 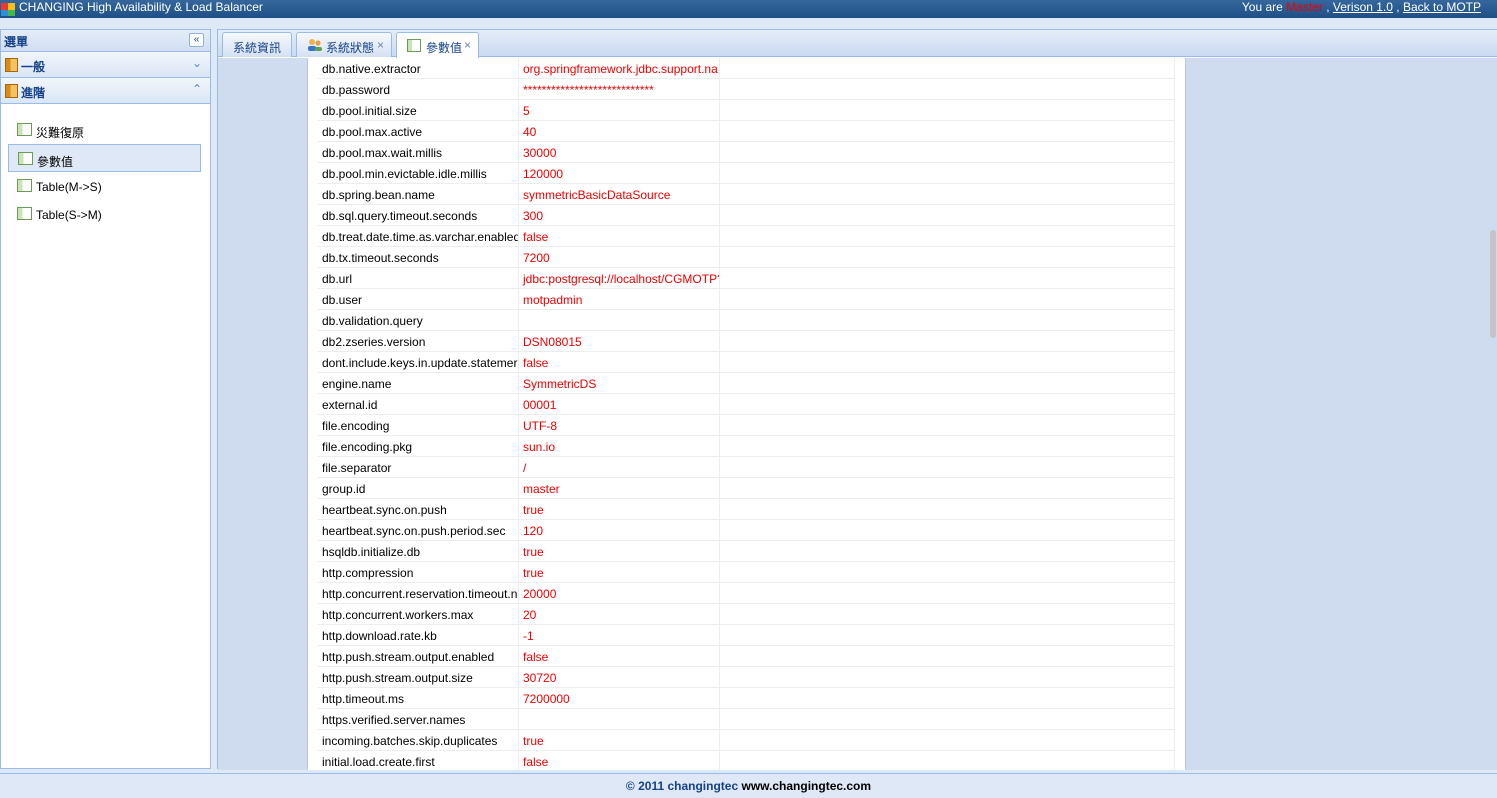 What do you see at coordinates (746, 530) in the screenshot?
I see `table-row: heartbeat.sync.on.push.period.sec 120` at bounding box center [746, 530].